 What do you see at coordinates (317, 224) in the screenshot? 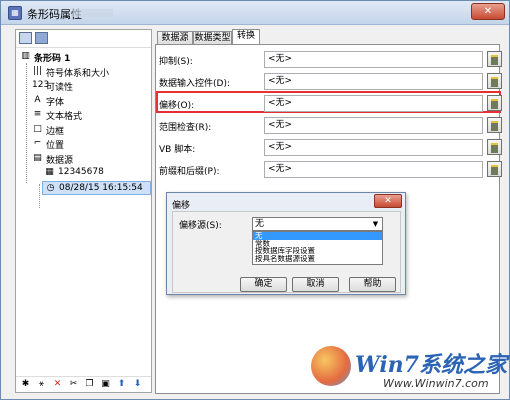
I see `offset-source-select: 无 ▼` at bounding box center [317, 224].